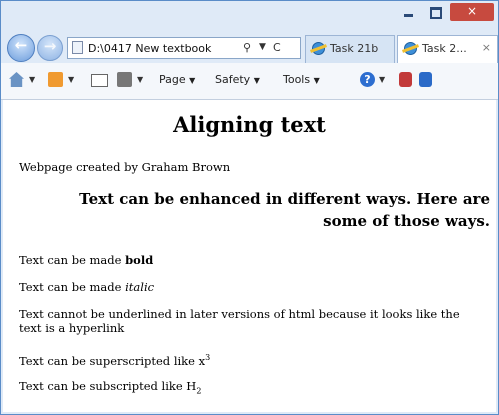  What do you see at coordinates (72, 260) in the screenshot?
I see `bold-example-prefix: Text can be made` at bounding box center [72, 260].